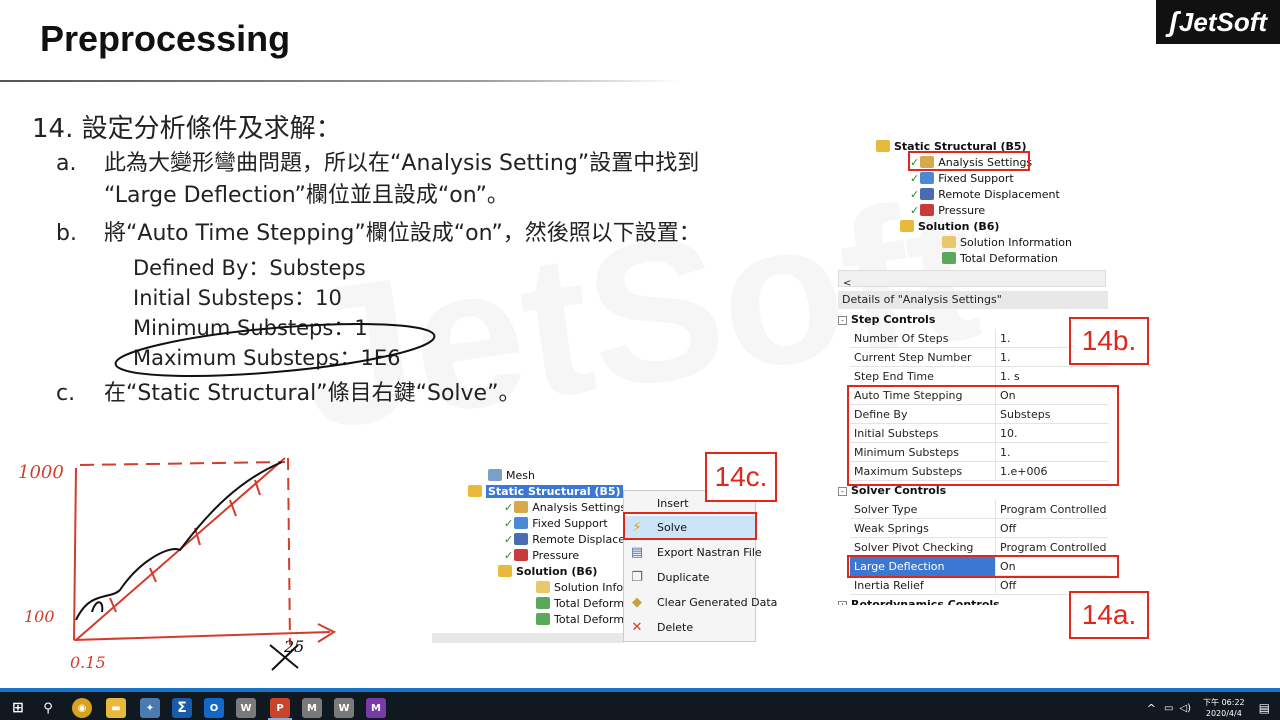  Describe the element at coordinates (554, 491) in the screenshot. I see `tree-node-label: Static Structural (B5)` at that location.